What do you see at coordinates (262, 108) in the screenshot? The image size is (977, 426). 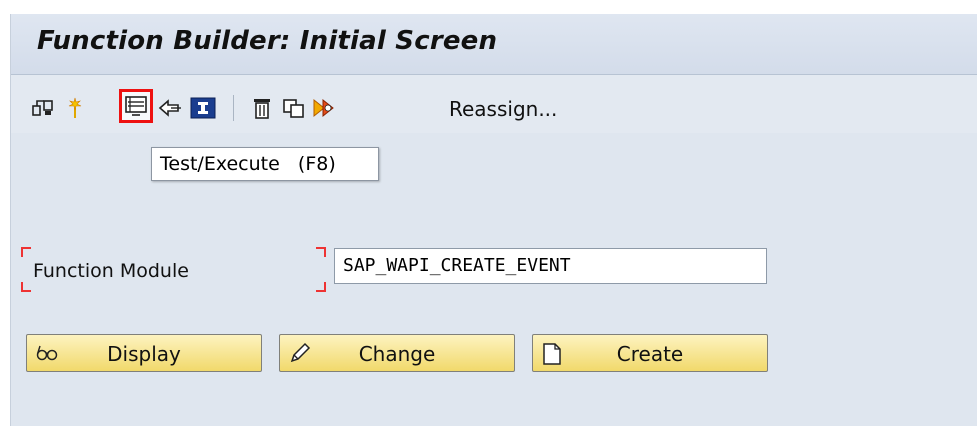 I see `delete-icon` at bounding box center [262, 108].